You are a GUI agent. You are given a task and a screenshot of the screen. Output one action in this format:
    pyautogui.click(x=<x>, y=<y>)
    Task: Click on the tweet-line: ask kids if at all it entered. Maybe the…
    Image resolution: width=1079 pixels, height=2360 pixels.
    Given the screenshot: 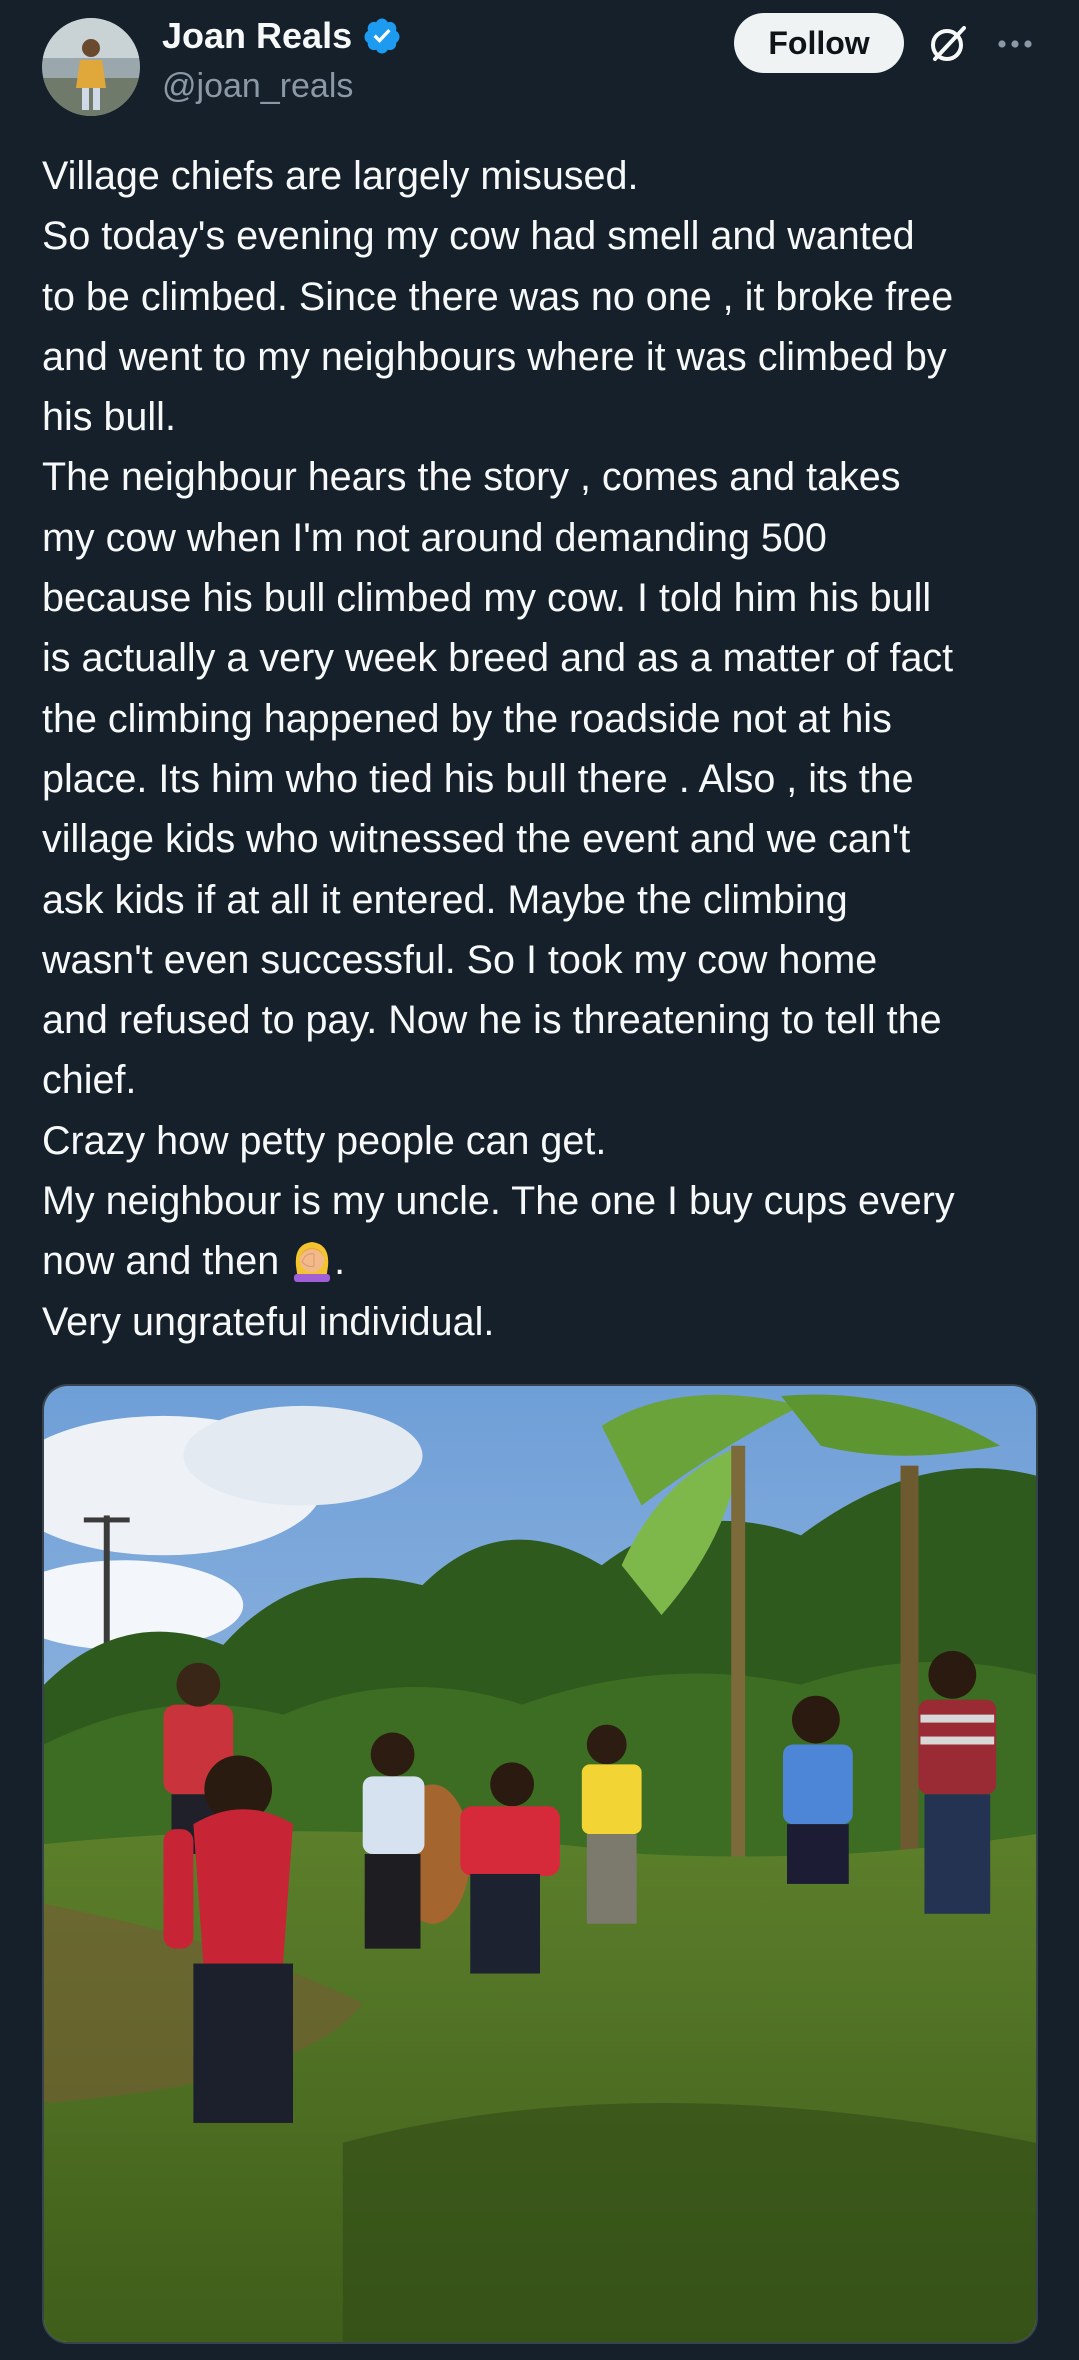 What is the action you would take?
    pyautogui.click(x=445, y=899)
    